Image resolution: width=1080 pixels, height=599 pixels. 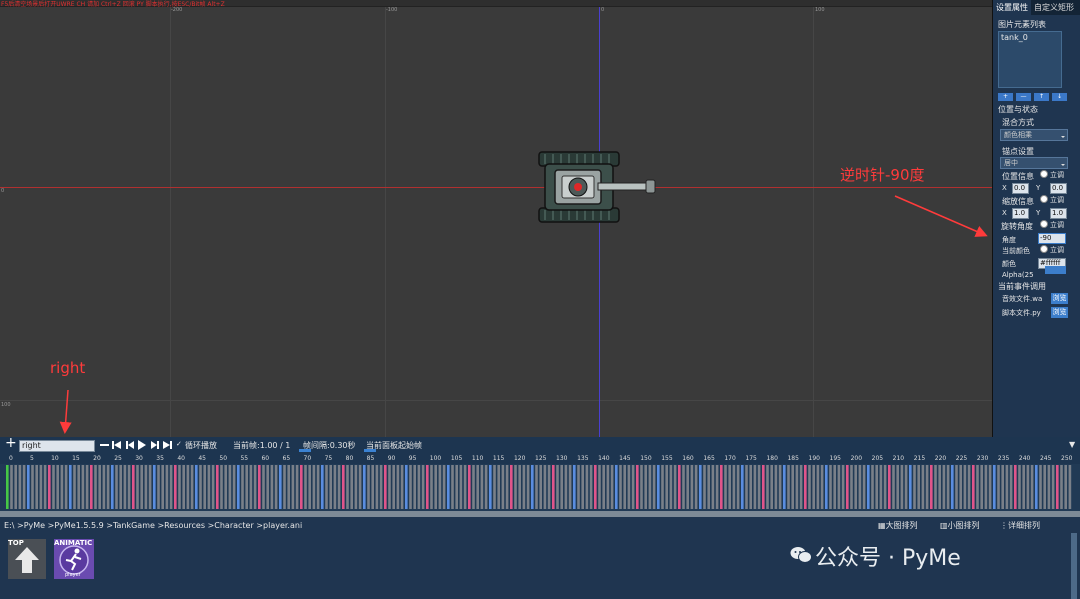 I want to click on last-frame-icon, so click(x=167, y=445).